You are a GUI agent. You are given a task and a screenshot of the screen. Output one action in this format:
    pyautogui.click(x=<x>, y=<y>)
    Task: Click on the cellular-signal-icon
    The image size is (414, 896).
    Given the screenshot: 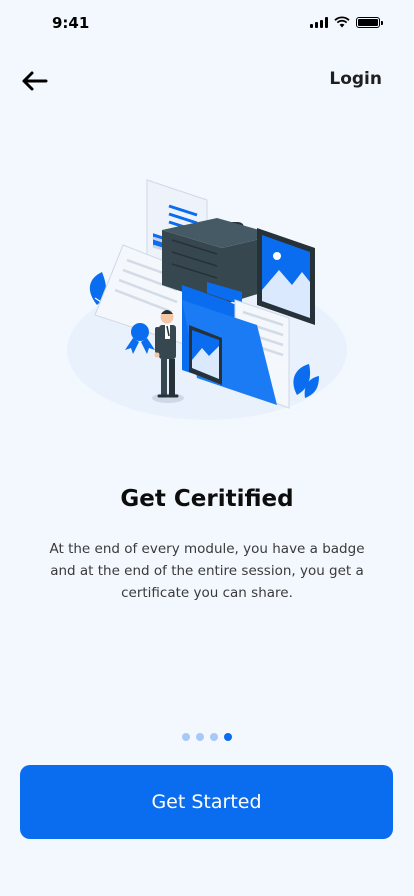 What is the action you would take?
    pyautogui.click(x=319, y=22)
    